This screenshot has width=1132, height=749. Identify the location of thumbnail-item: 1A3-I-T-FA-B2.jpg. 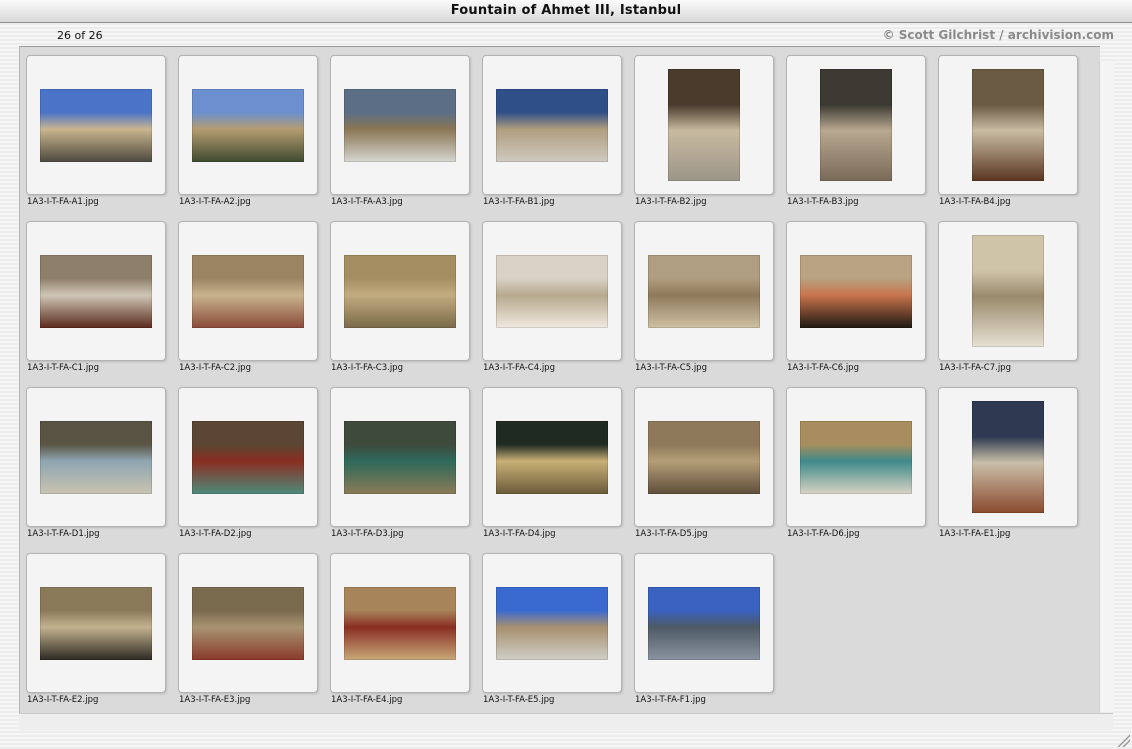
(704, 138).